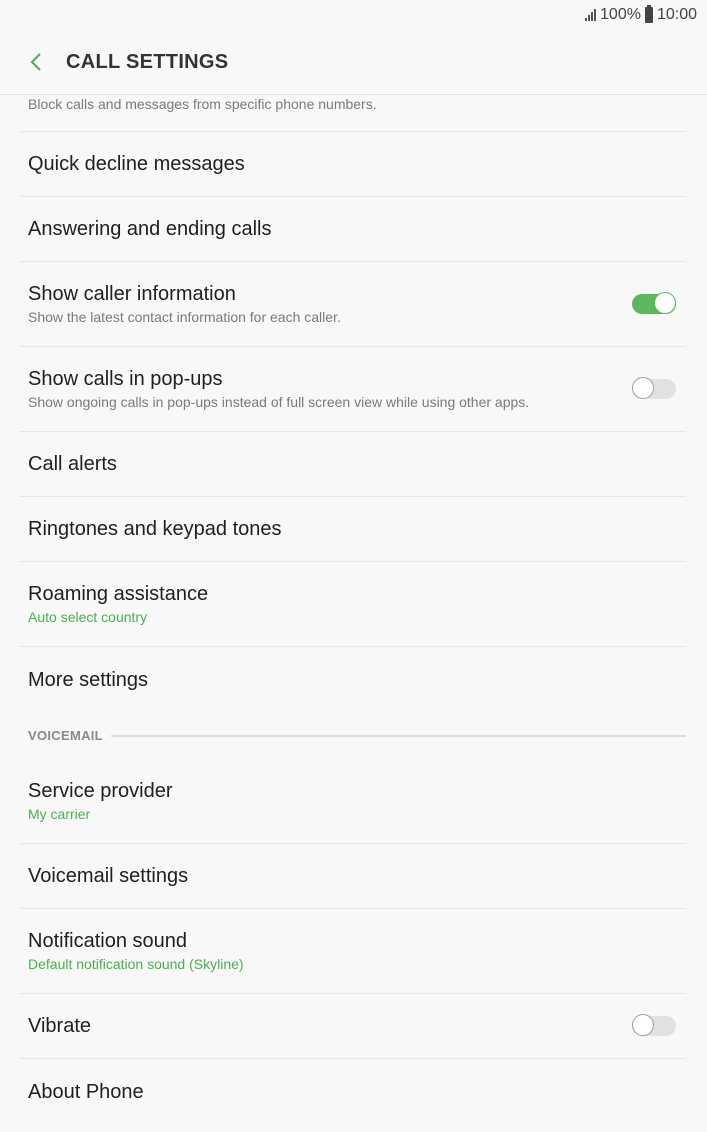 This screenshot has width=707, height=1132. I want to click on section-divider, so click(398, 735).